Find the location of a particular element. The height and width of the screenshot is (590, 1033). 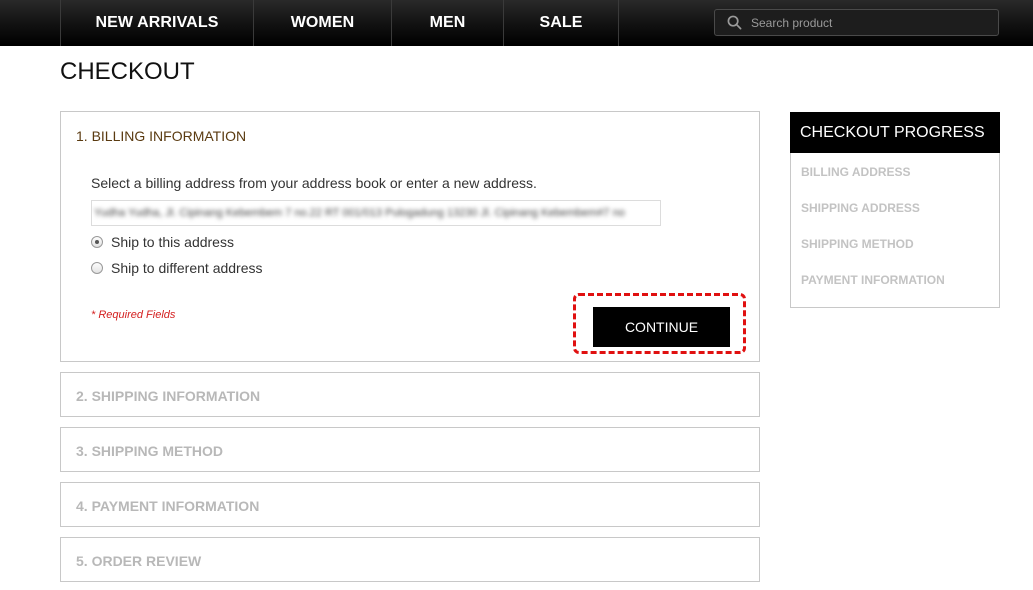

billing-information-heading: 1. BILLING INFORMATION is located at coordinates (161, 136).